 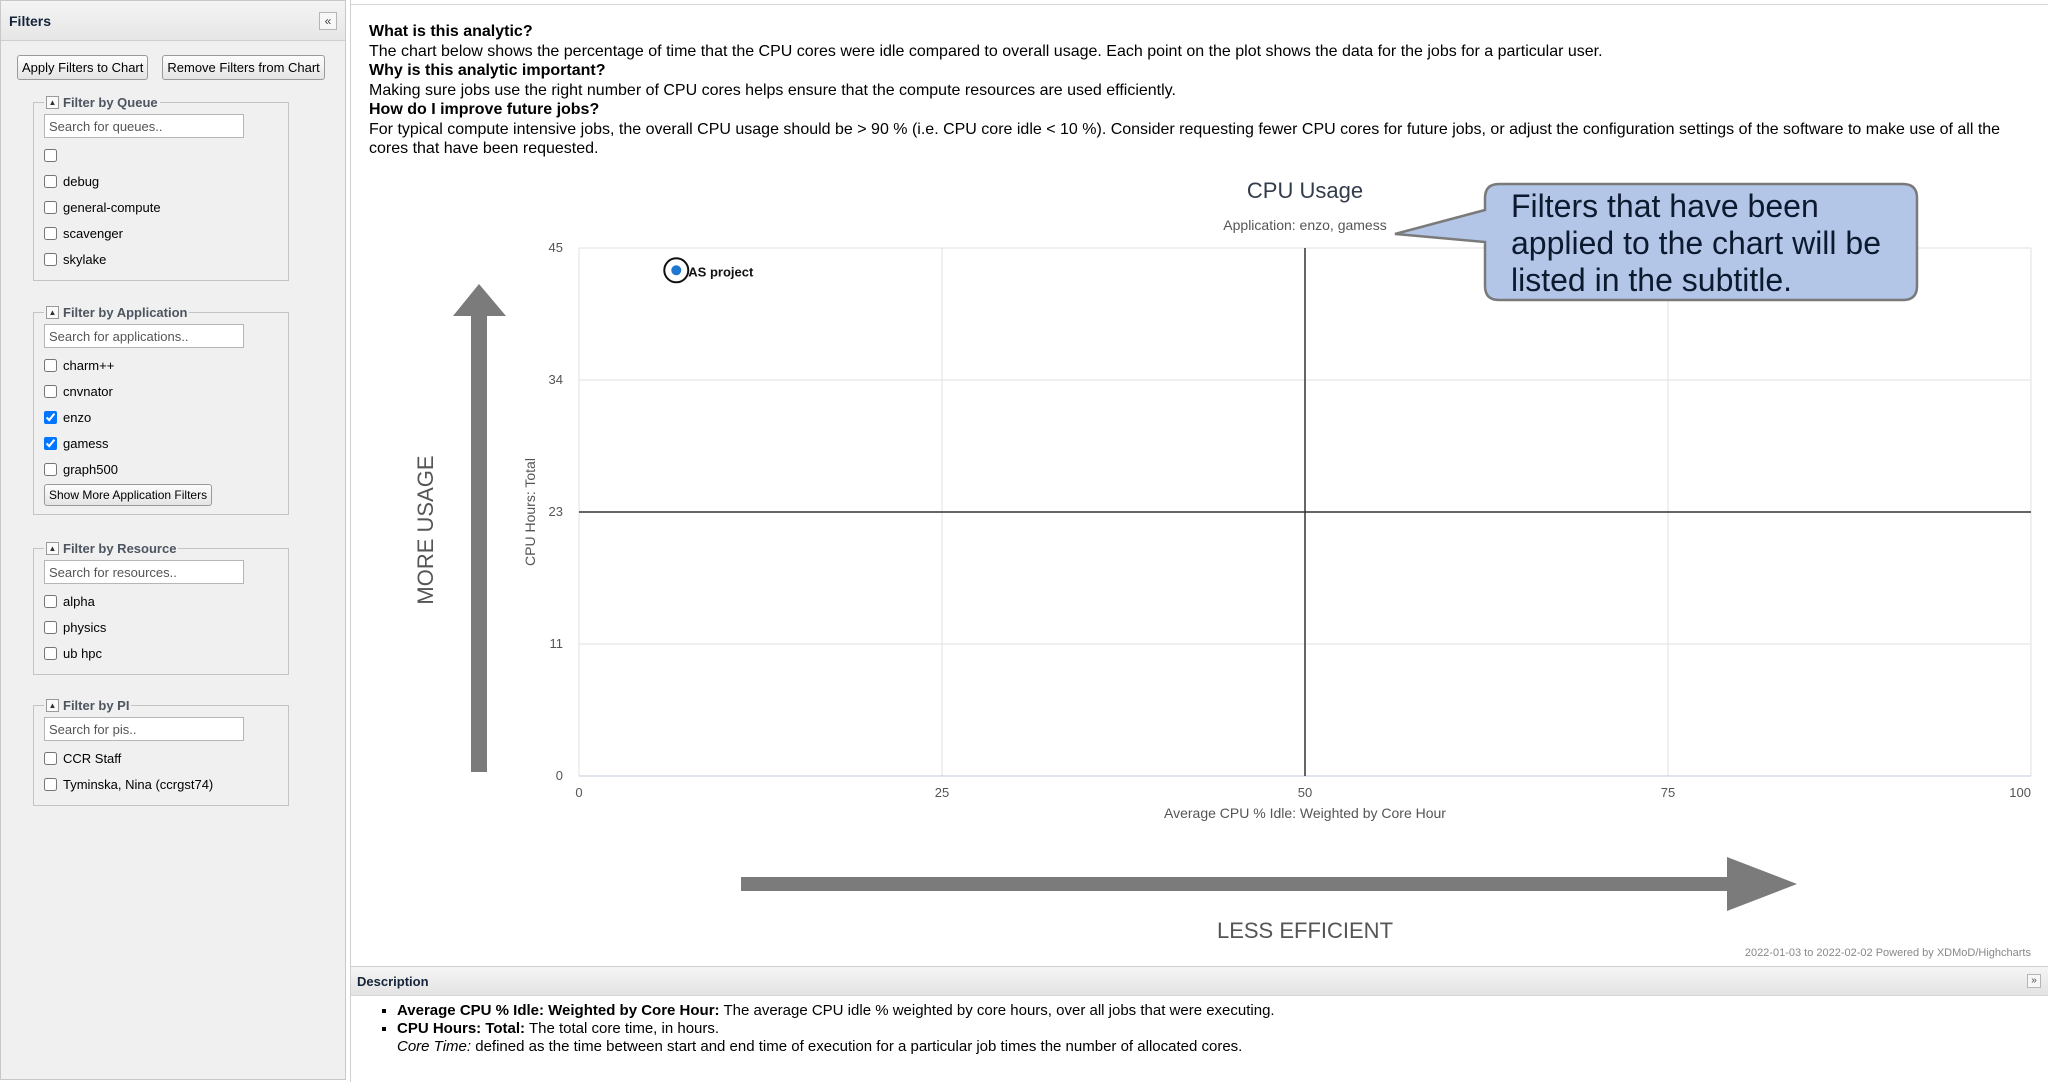 I want to click on filter-group-pi-legend: ▲ Filter by PI, so click(x=87, y=705).